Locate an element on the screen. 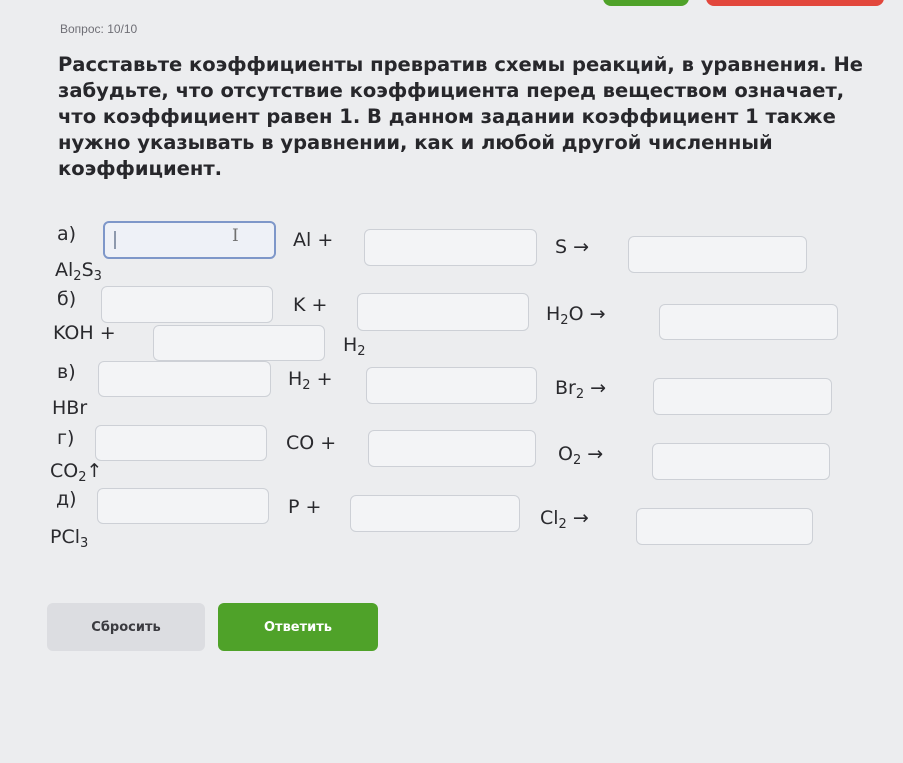 The image size is (903, 763). text-caret is located at coordinates (115, 240).